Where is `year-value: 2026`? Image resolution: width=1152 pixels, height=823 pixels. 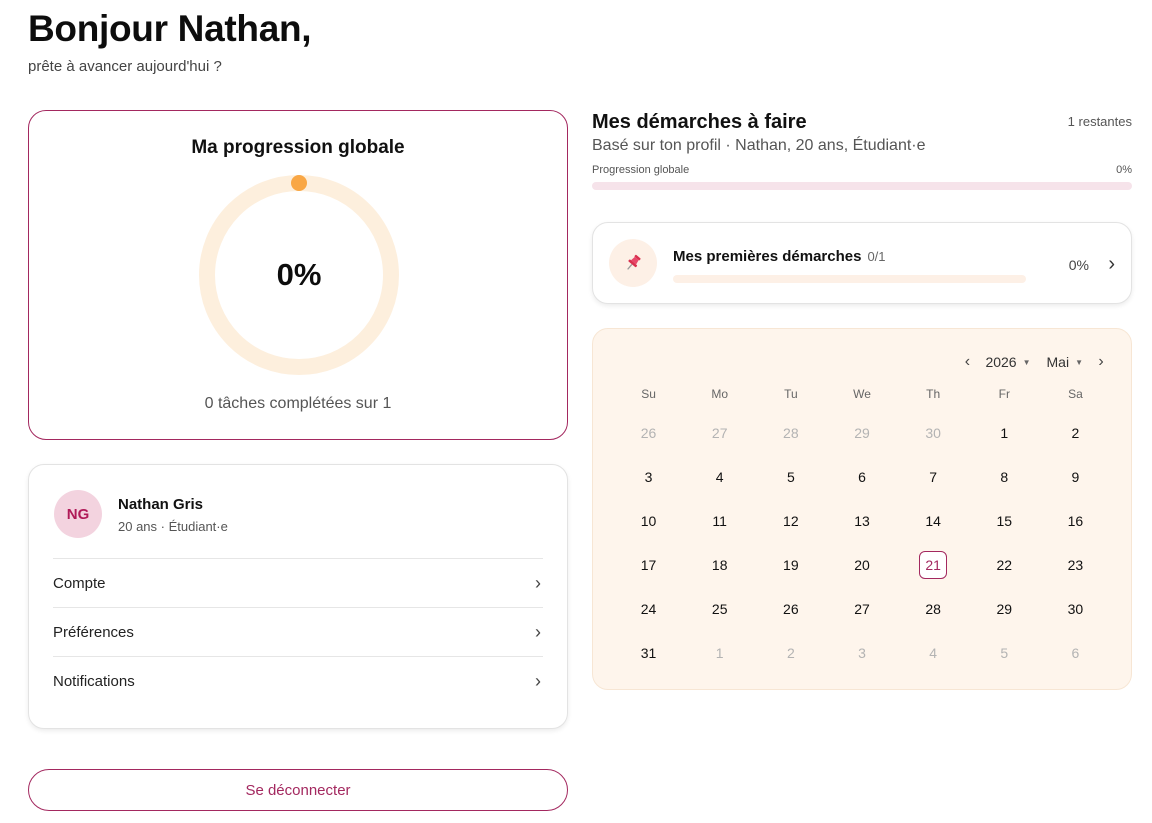
year-value: 2026 is located at coordinates (1001, 362).